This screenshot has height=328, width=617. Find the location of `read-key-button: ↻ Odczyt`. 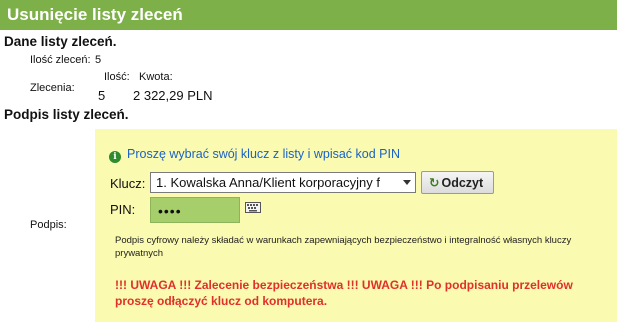

read-key-button: ↻ Odczyt is located at coordinates (457, 182).